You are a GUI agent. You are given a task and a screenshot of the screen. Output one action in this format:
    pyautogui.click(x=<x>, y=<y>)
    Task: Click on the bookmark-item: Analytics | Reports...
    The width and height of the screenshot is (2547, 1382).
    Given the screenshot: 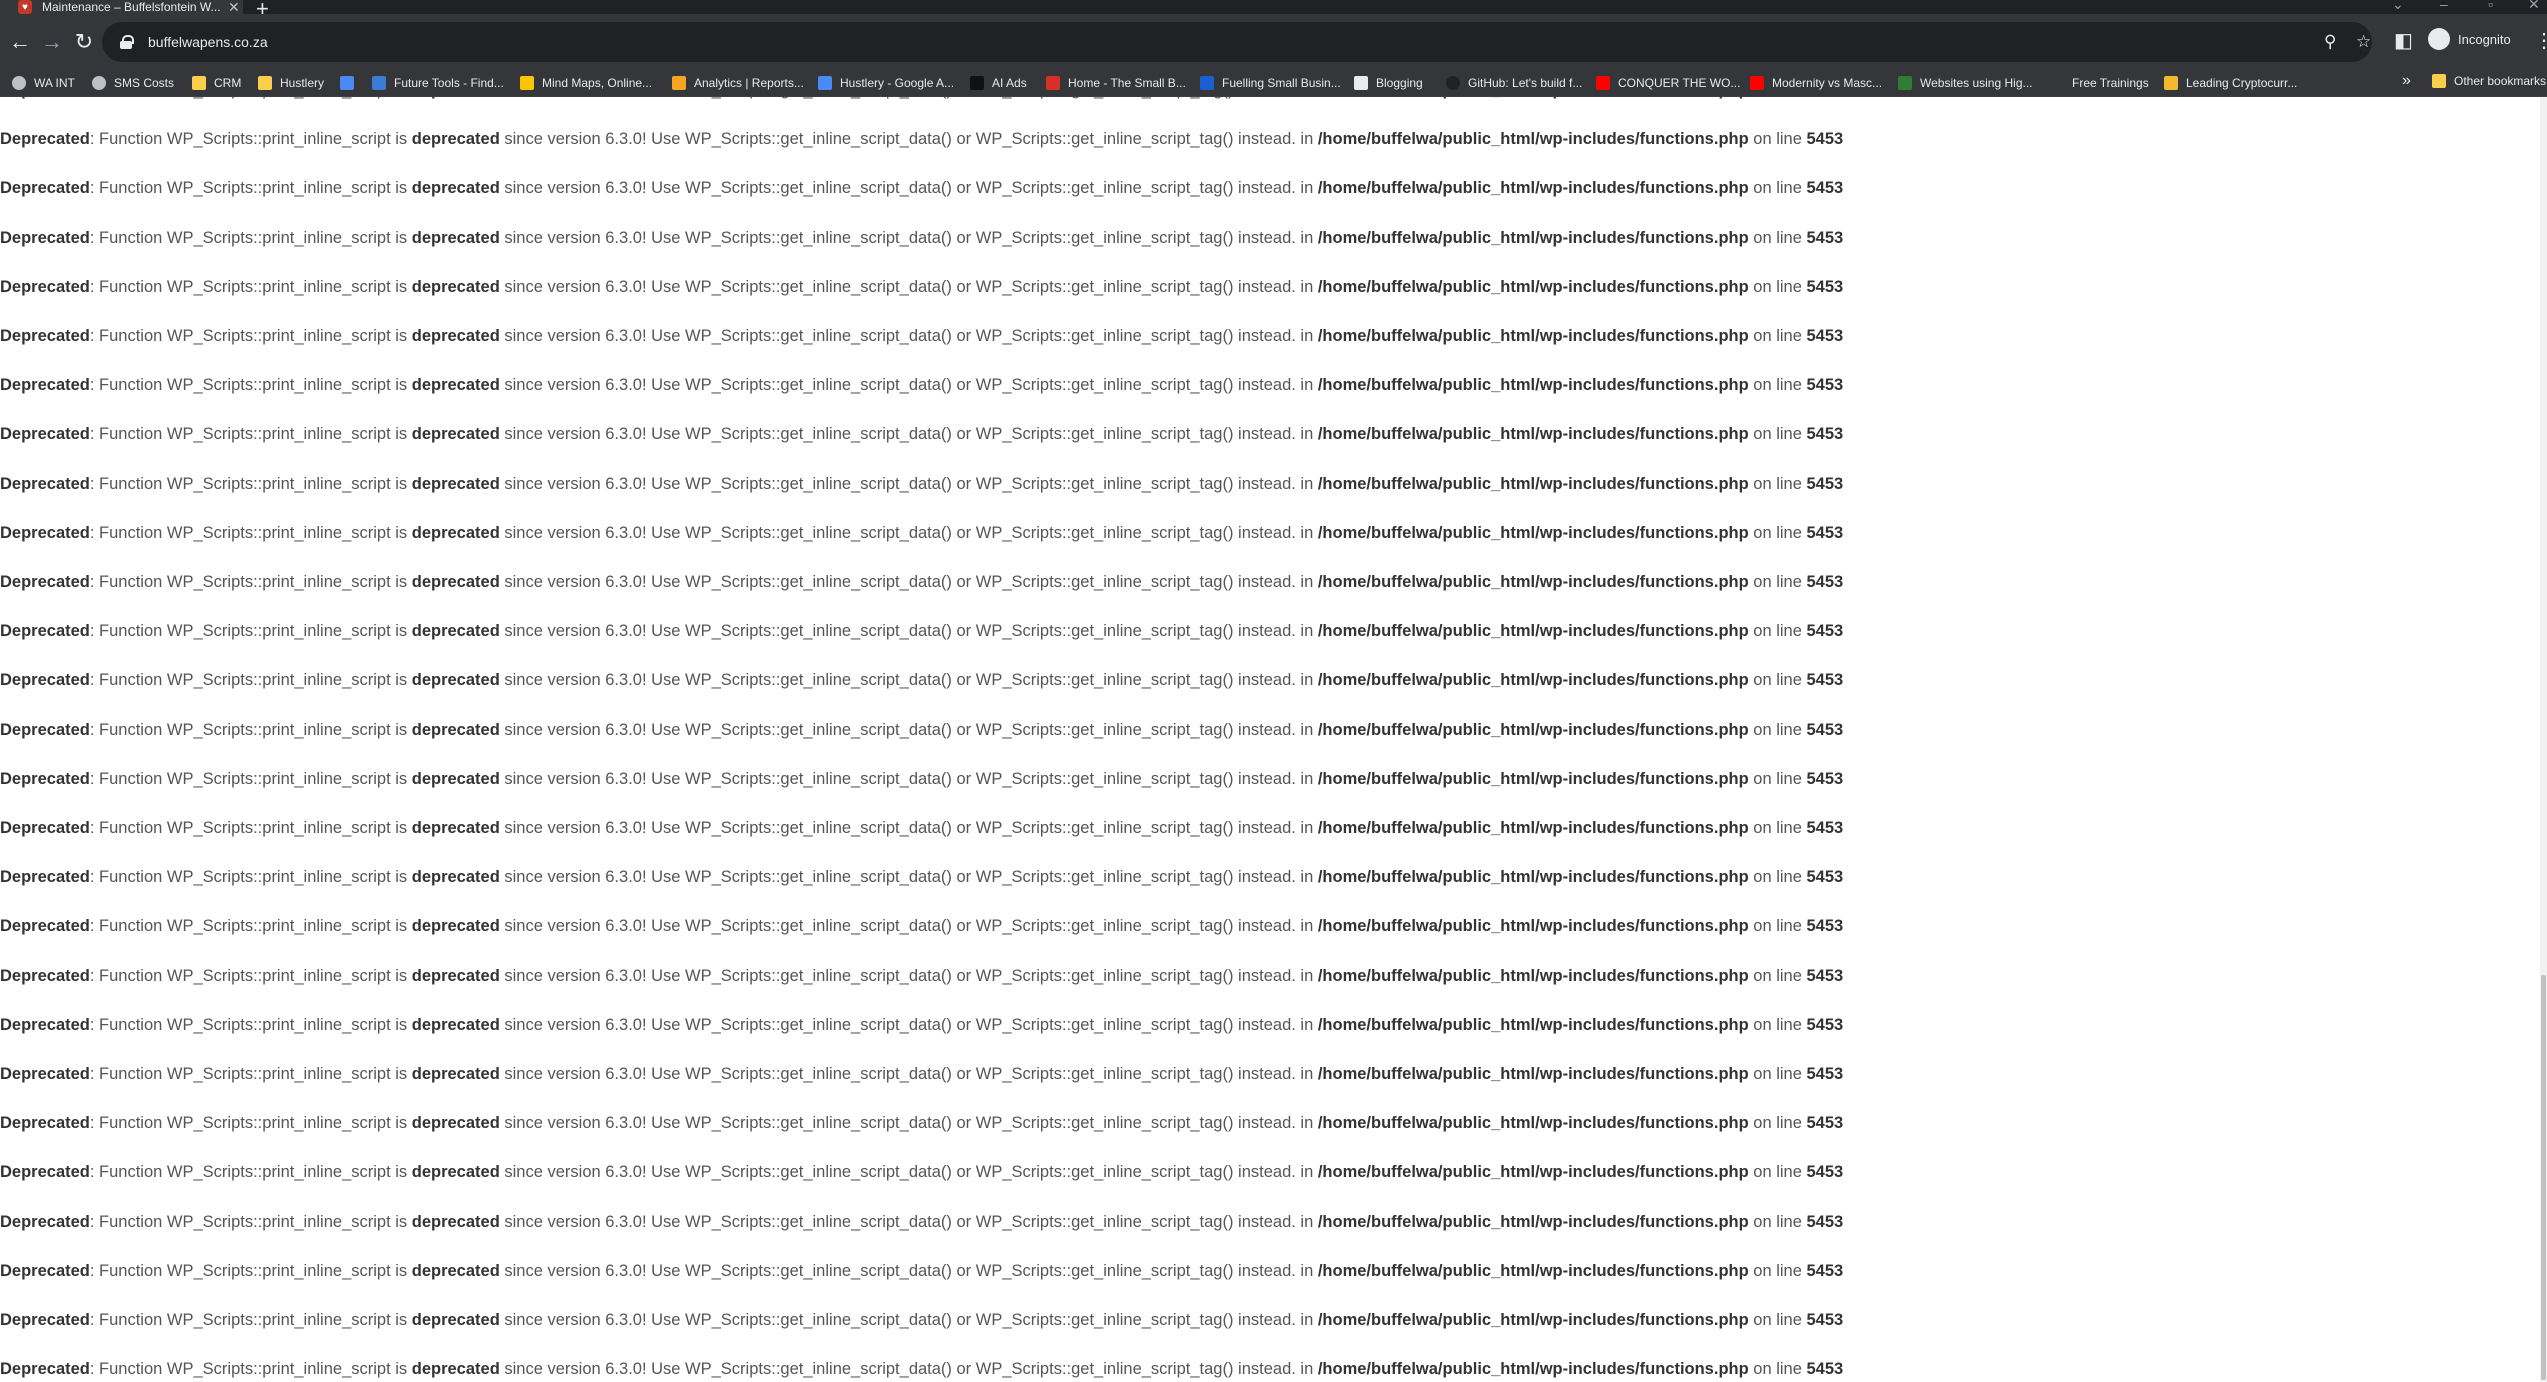 What is the action you would take?
    pyautogui.click(x=738, y=83)
    